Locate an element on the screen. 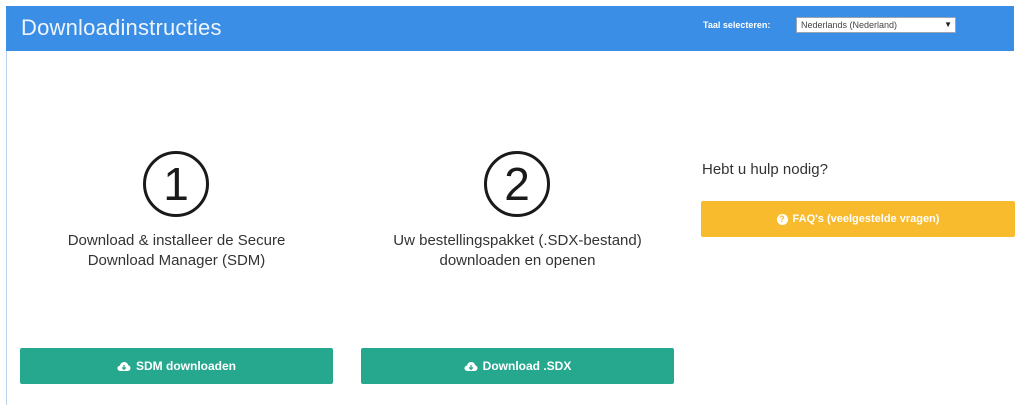 The width and height of the screenshot is (1019, 405). sdm-download-label: SDM downloaden is located at coordinates (186, 366).